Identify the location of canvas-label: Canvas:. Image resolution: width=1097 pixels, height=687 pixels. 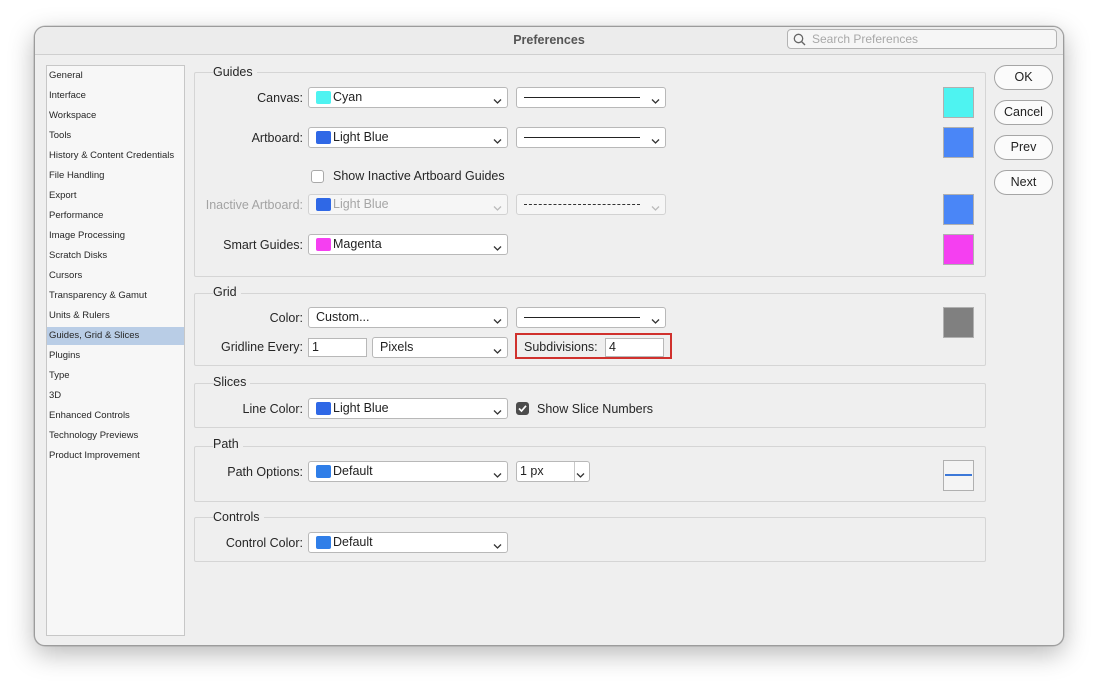
(280, 98).